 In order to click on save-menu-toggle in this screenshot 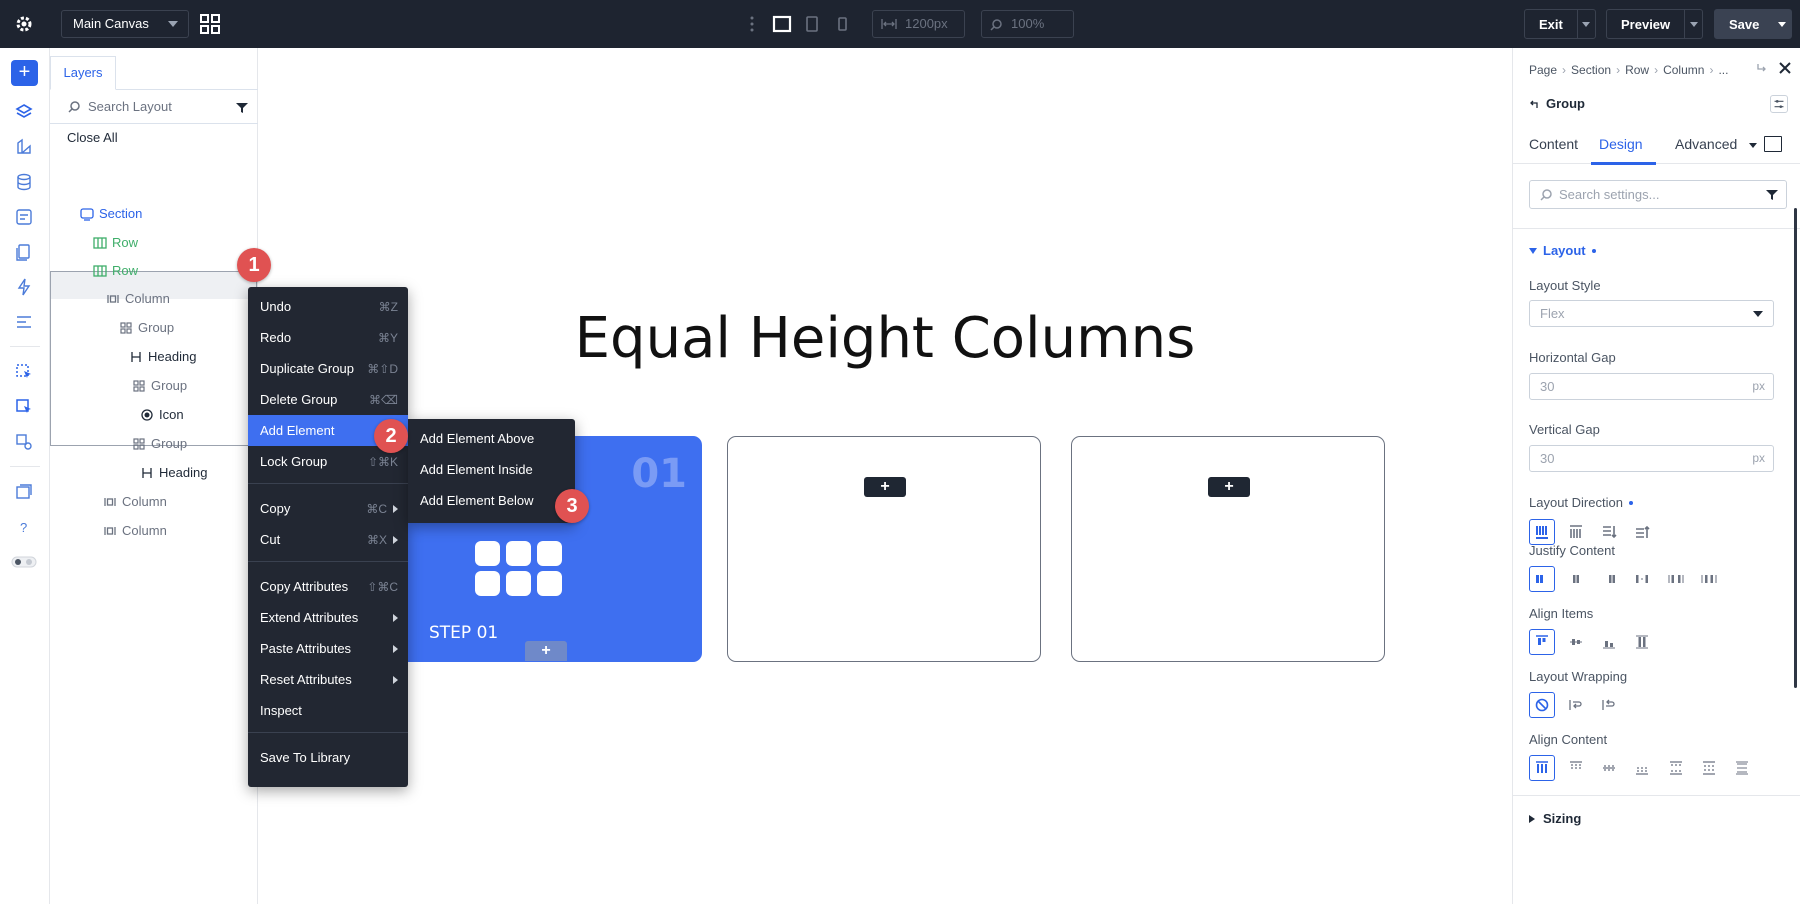, I will do `click(1782, 24)`.